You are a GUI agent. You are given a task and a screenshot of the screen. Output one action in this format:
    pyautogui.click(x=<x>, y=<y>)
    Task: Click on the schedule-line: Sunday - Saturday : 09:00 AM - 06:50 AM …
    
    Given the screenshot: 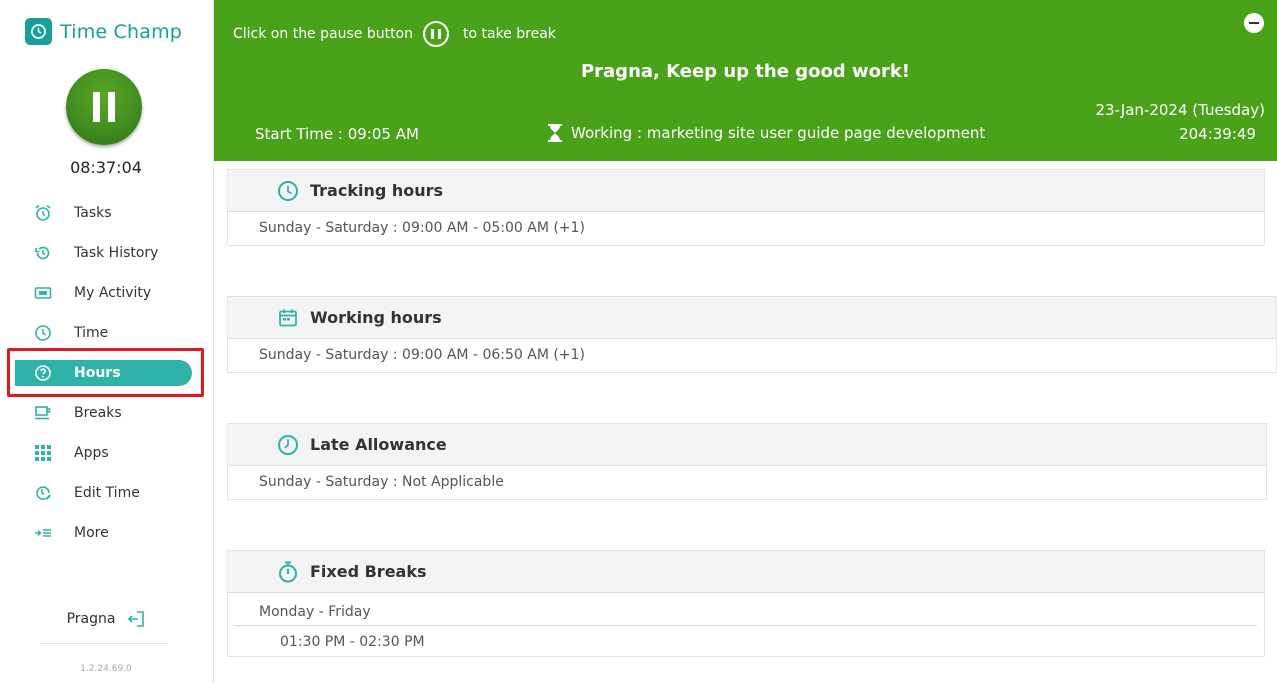 What is the action you would take?
    pyautogui.click(x=422, y=355)
    